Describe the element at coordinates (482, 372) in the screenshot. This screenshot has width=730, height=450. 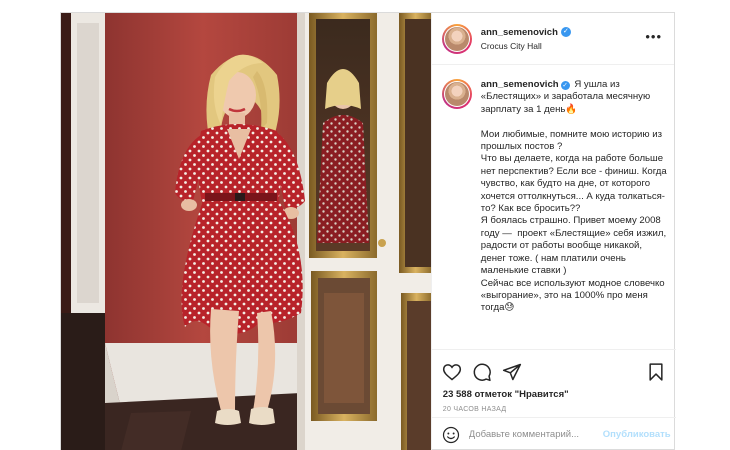
I see `comment-bubble-icon` at that location.